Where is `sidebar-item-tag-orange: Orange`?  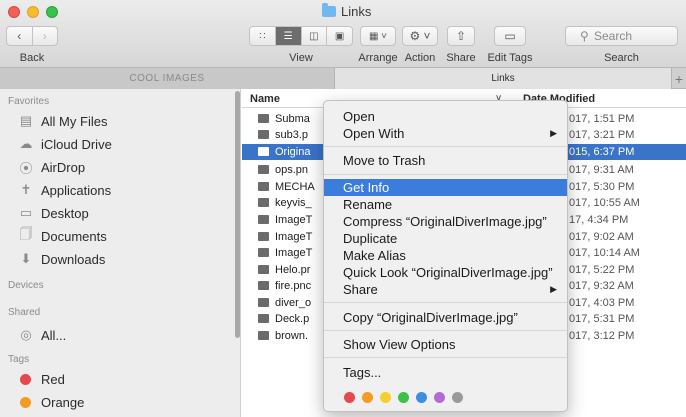 sidebar-item-tag-orange: Orange is located at coordinates (51, 402).